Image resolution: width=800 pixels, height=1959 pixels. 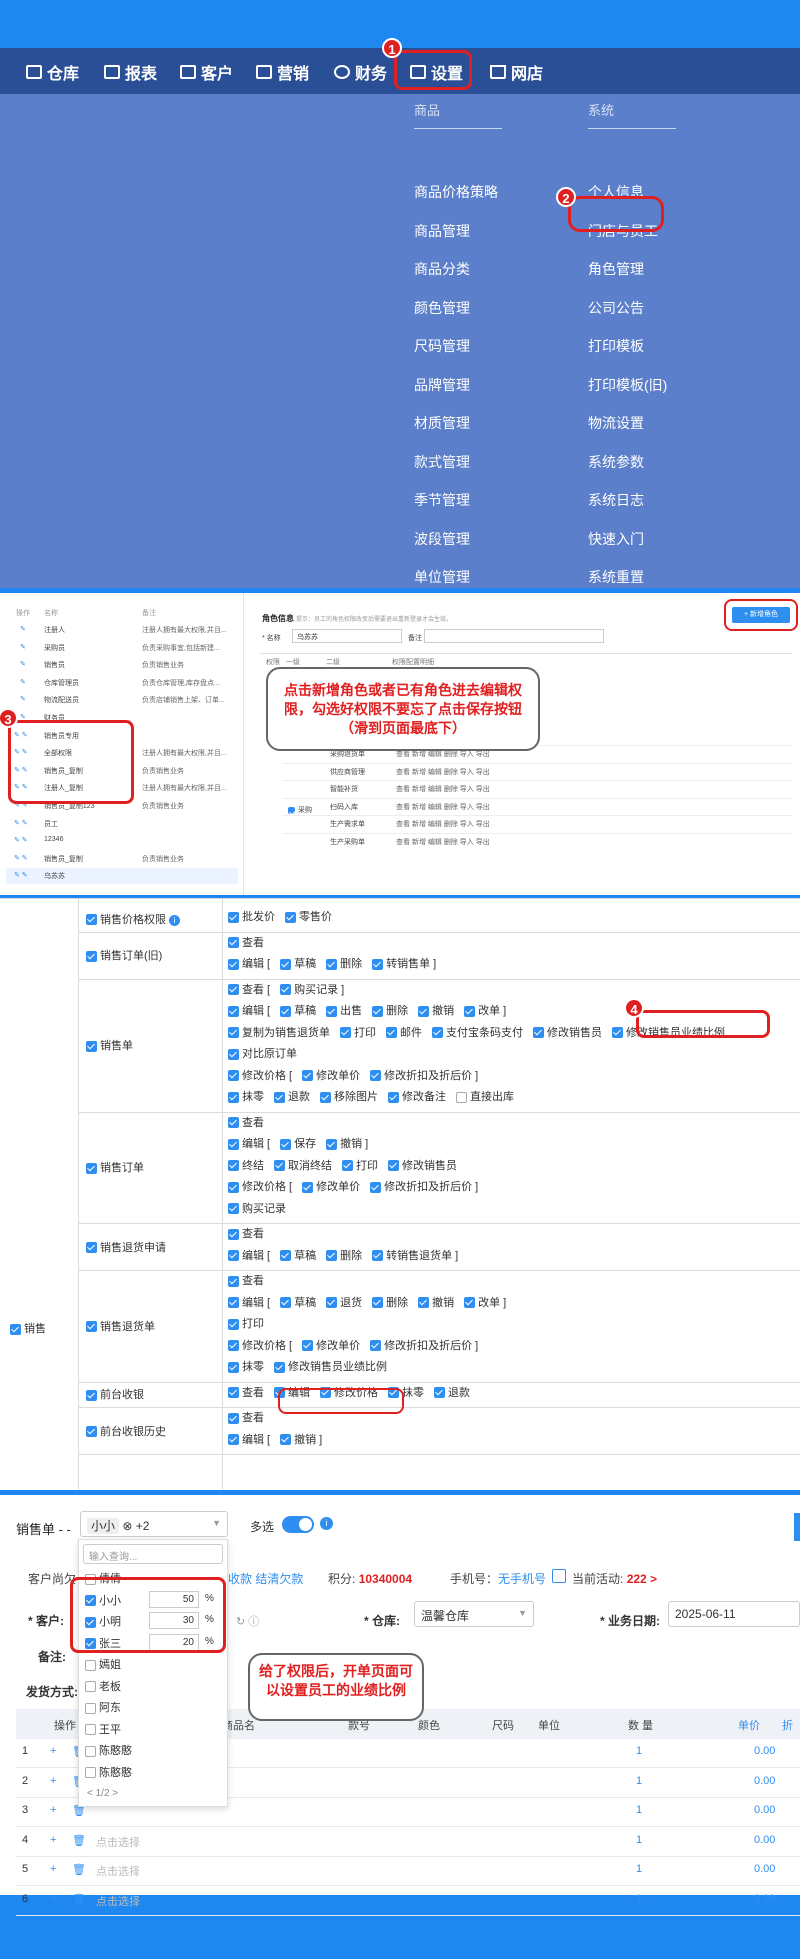 What do you see at coordinates (246, 1234) in the screenshot?
I see `perm-item: 查看` at bounding box center [246, 1234].